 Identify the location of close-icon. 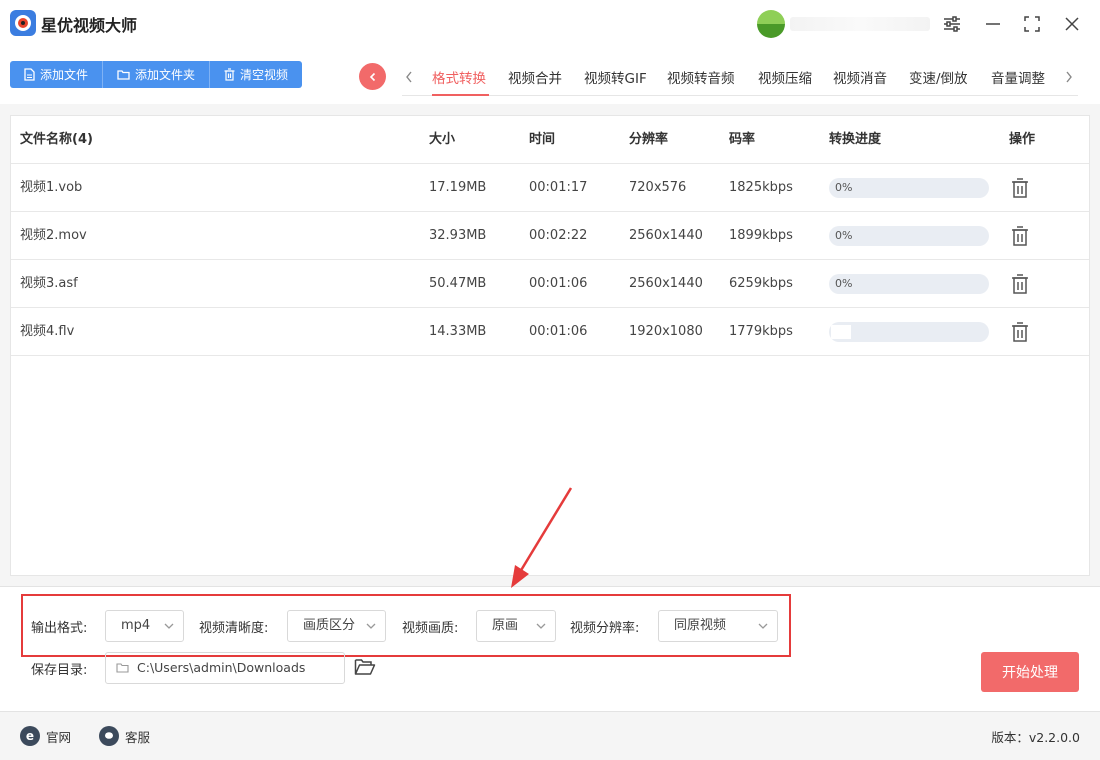
(1072, 24).